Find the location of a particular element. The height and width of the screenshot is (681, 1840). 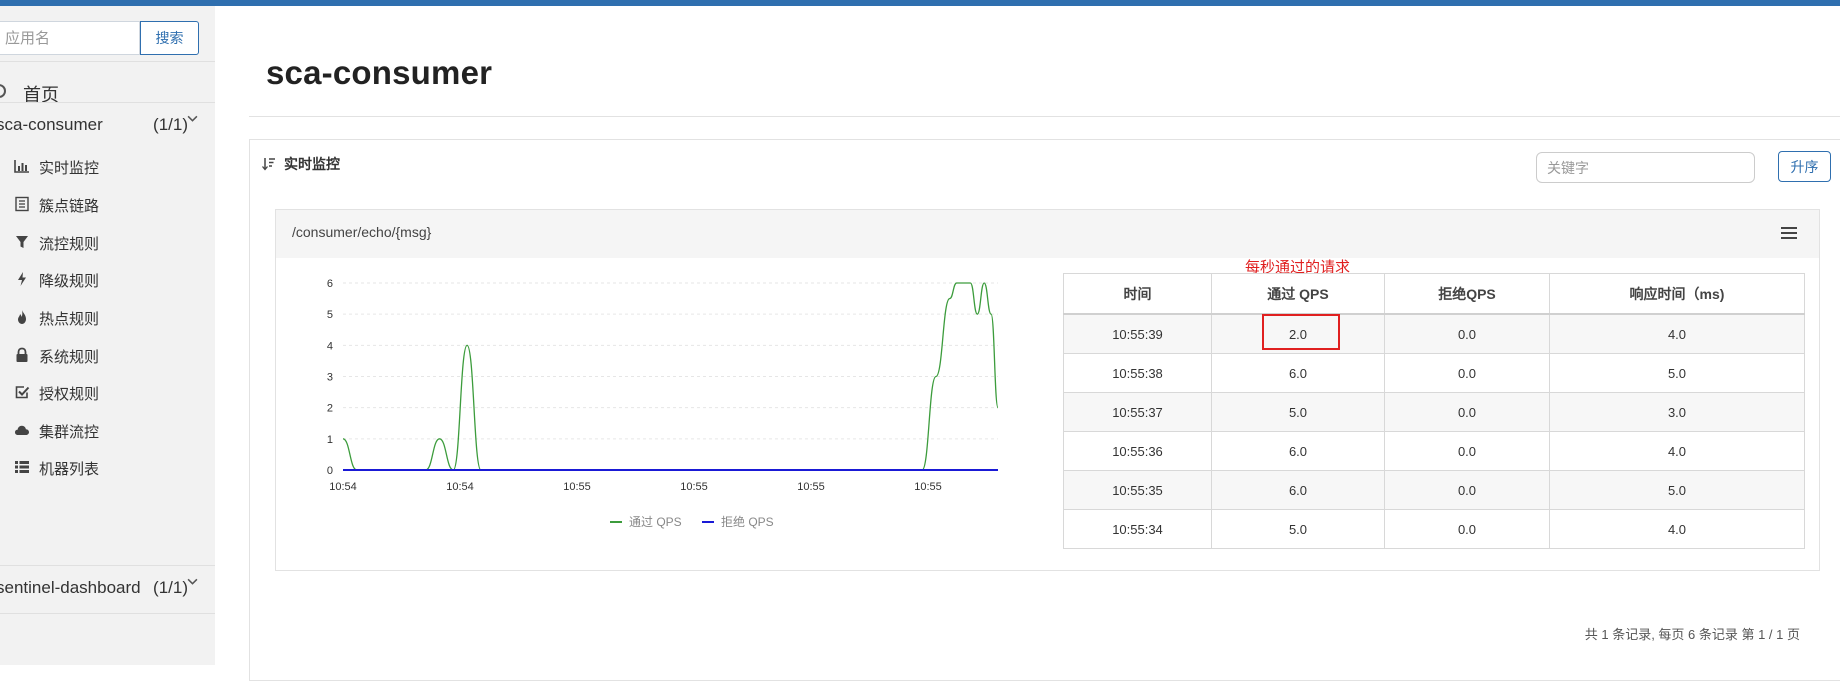

column-header-time: 时间 is located at coordinates (1137, 294).